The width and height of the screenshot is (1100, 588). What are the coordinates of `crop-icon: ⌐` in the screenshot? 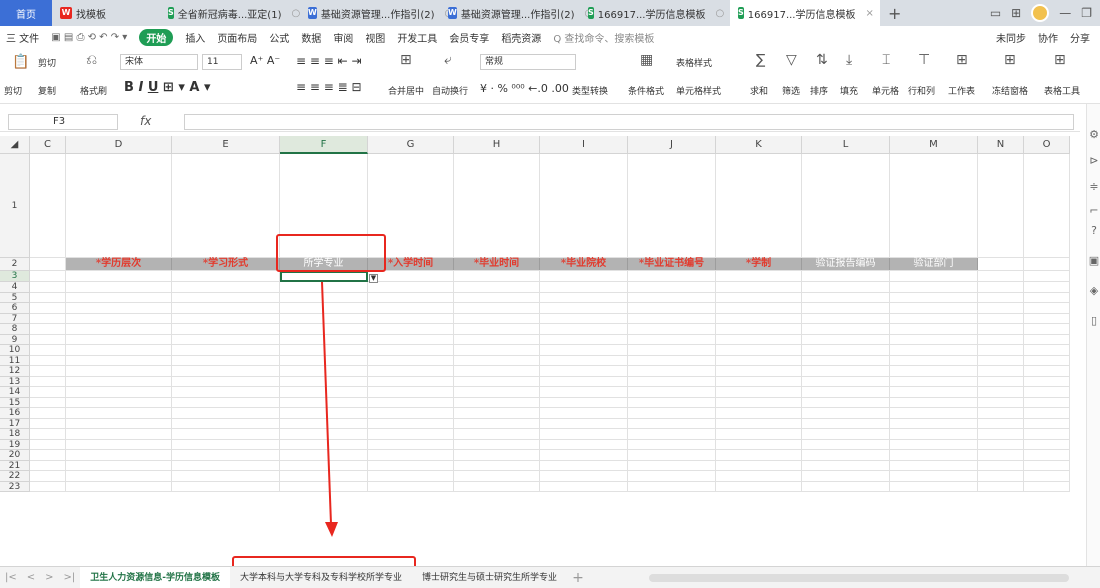 It's located at (1093, 210).